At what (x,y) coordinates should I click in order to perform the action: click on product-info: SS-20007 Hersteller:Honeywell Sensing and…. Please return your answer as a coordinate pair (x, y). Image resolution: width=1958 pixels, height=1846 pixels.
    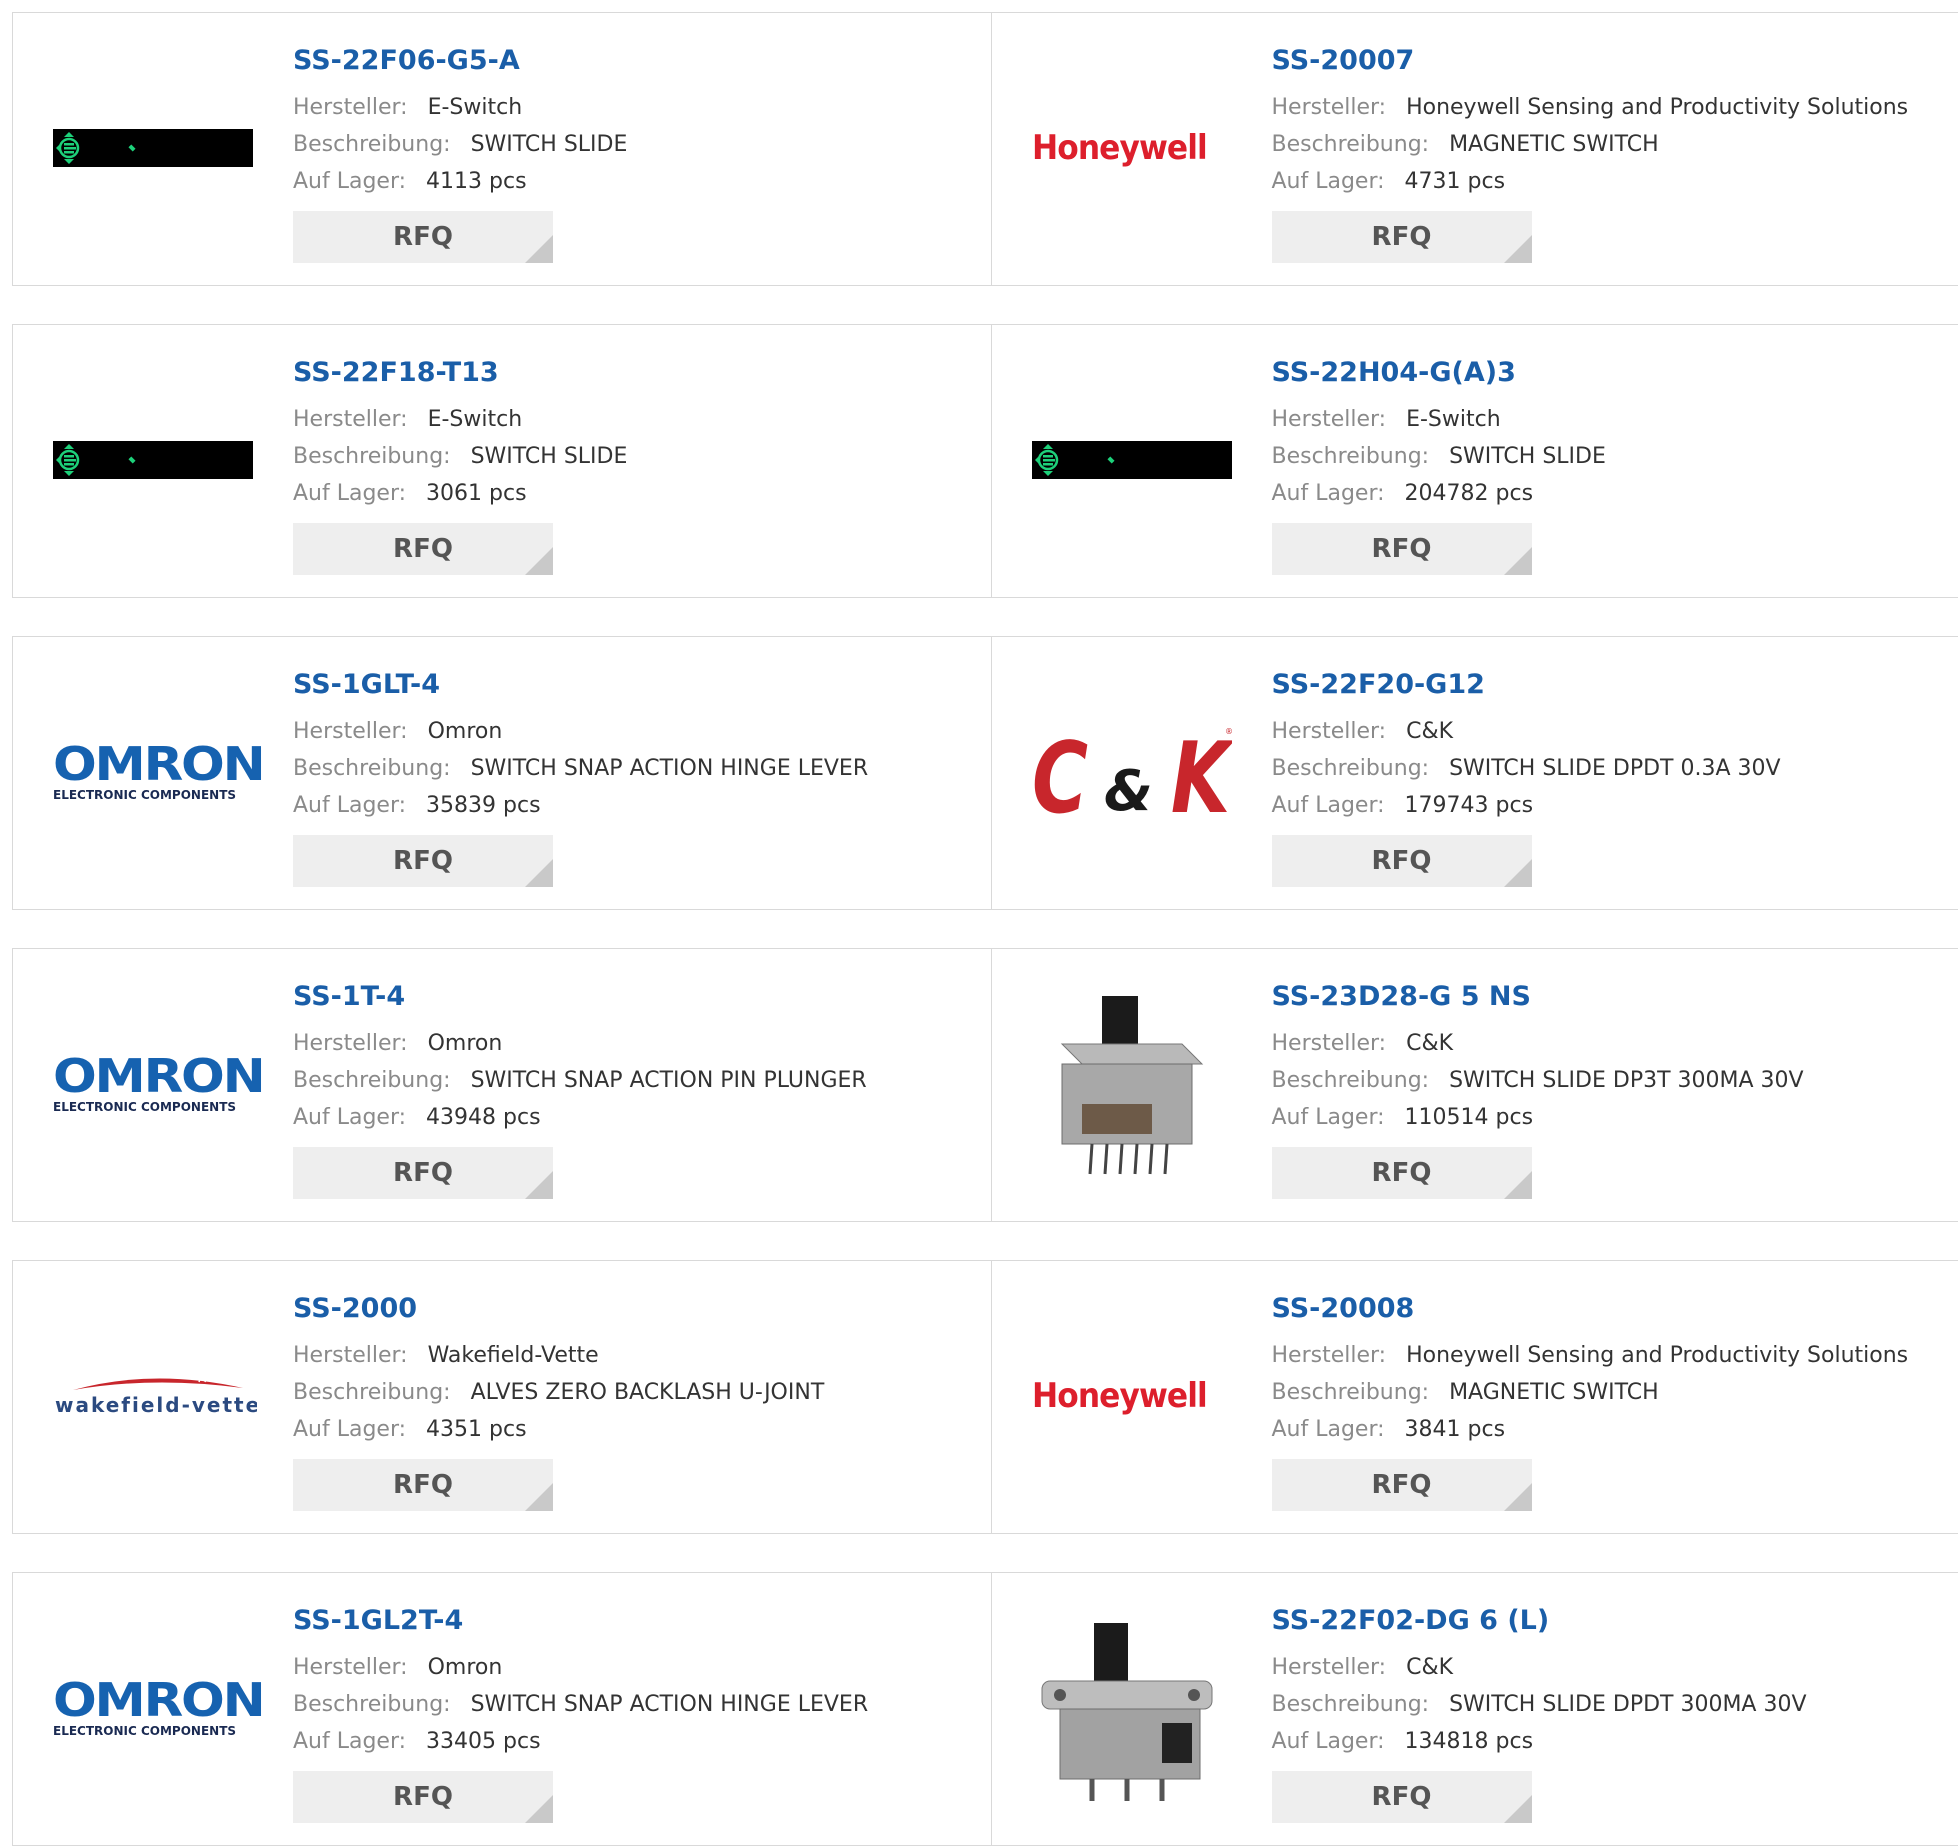
    Looking at the image, I should click on (1590, 153).